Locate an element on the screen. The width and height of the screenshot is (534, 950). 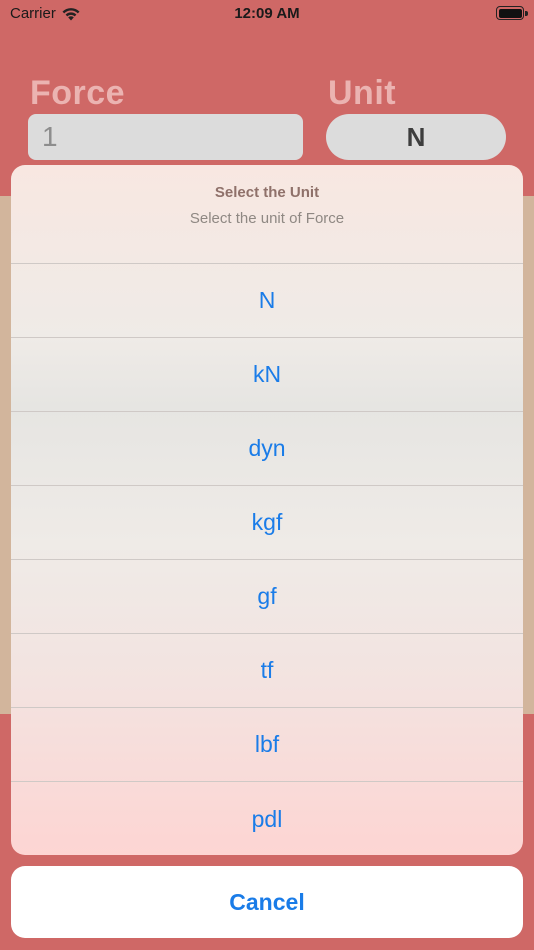
unit-option-gf: gf is located at coordinates (267, 597).